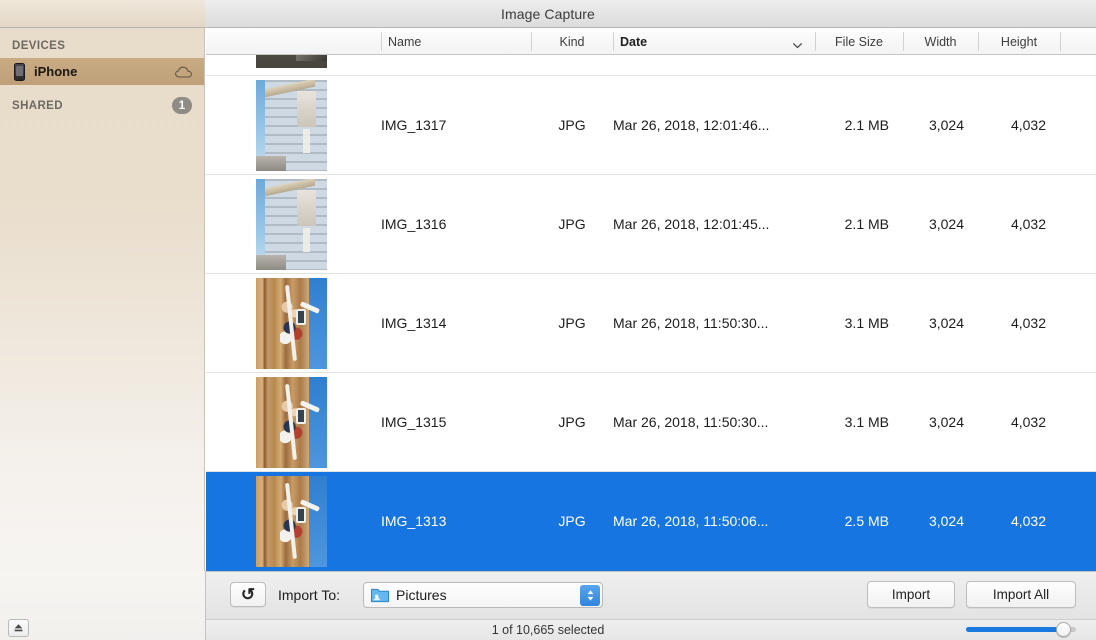 The height and width of the screenshot is (640, 1096). Describe the element at coordinates (456, 41) in the screenshot. I see `column-header-name: Name` at that location.